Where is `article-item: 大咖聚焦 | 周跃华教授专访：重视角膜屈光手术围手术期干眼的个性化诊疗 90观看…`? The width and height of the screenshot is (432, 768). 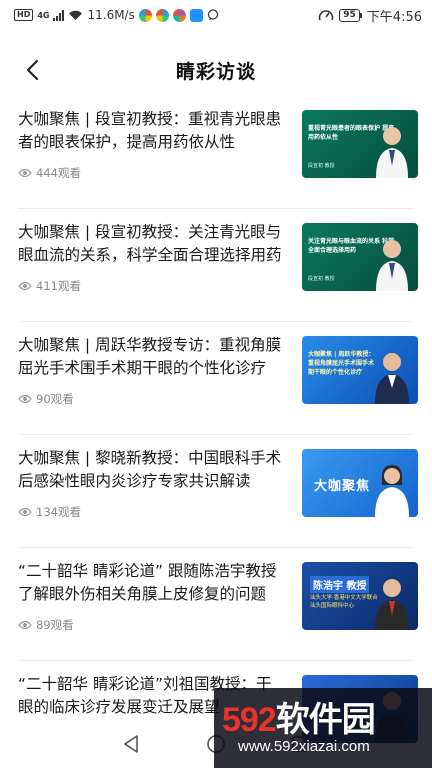 article-item: 大咖聚焦 | 周跃华教授专访：重视角膜屈光手术围手术期干眼的个性化诊疗 90观看… is located at coordinates (218, 378).